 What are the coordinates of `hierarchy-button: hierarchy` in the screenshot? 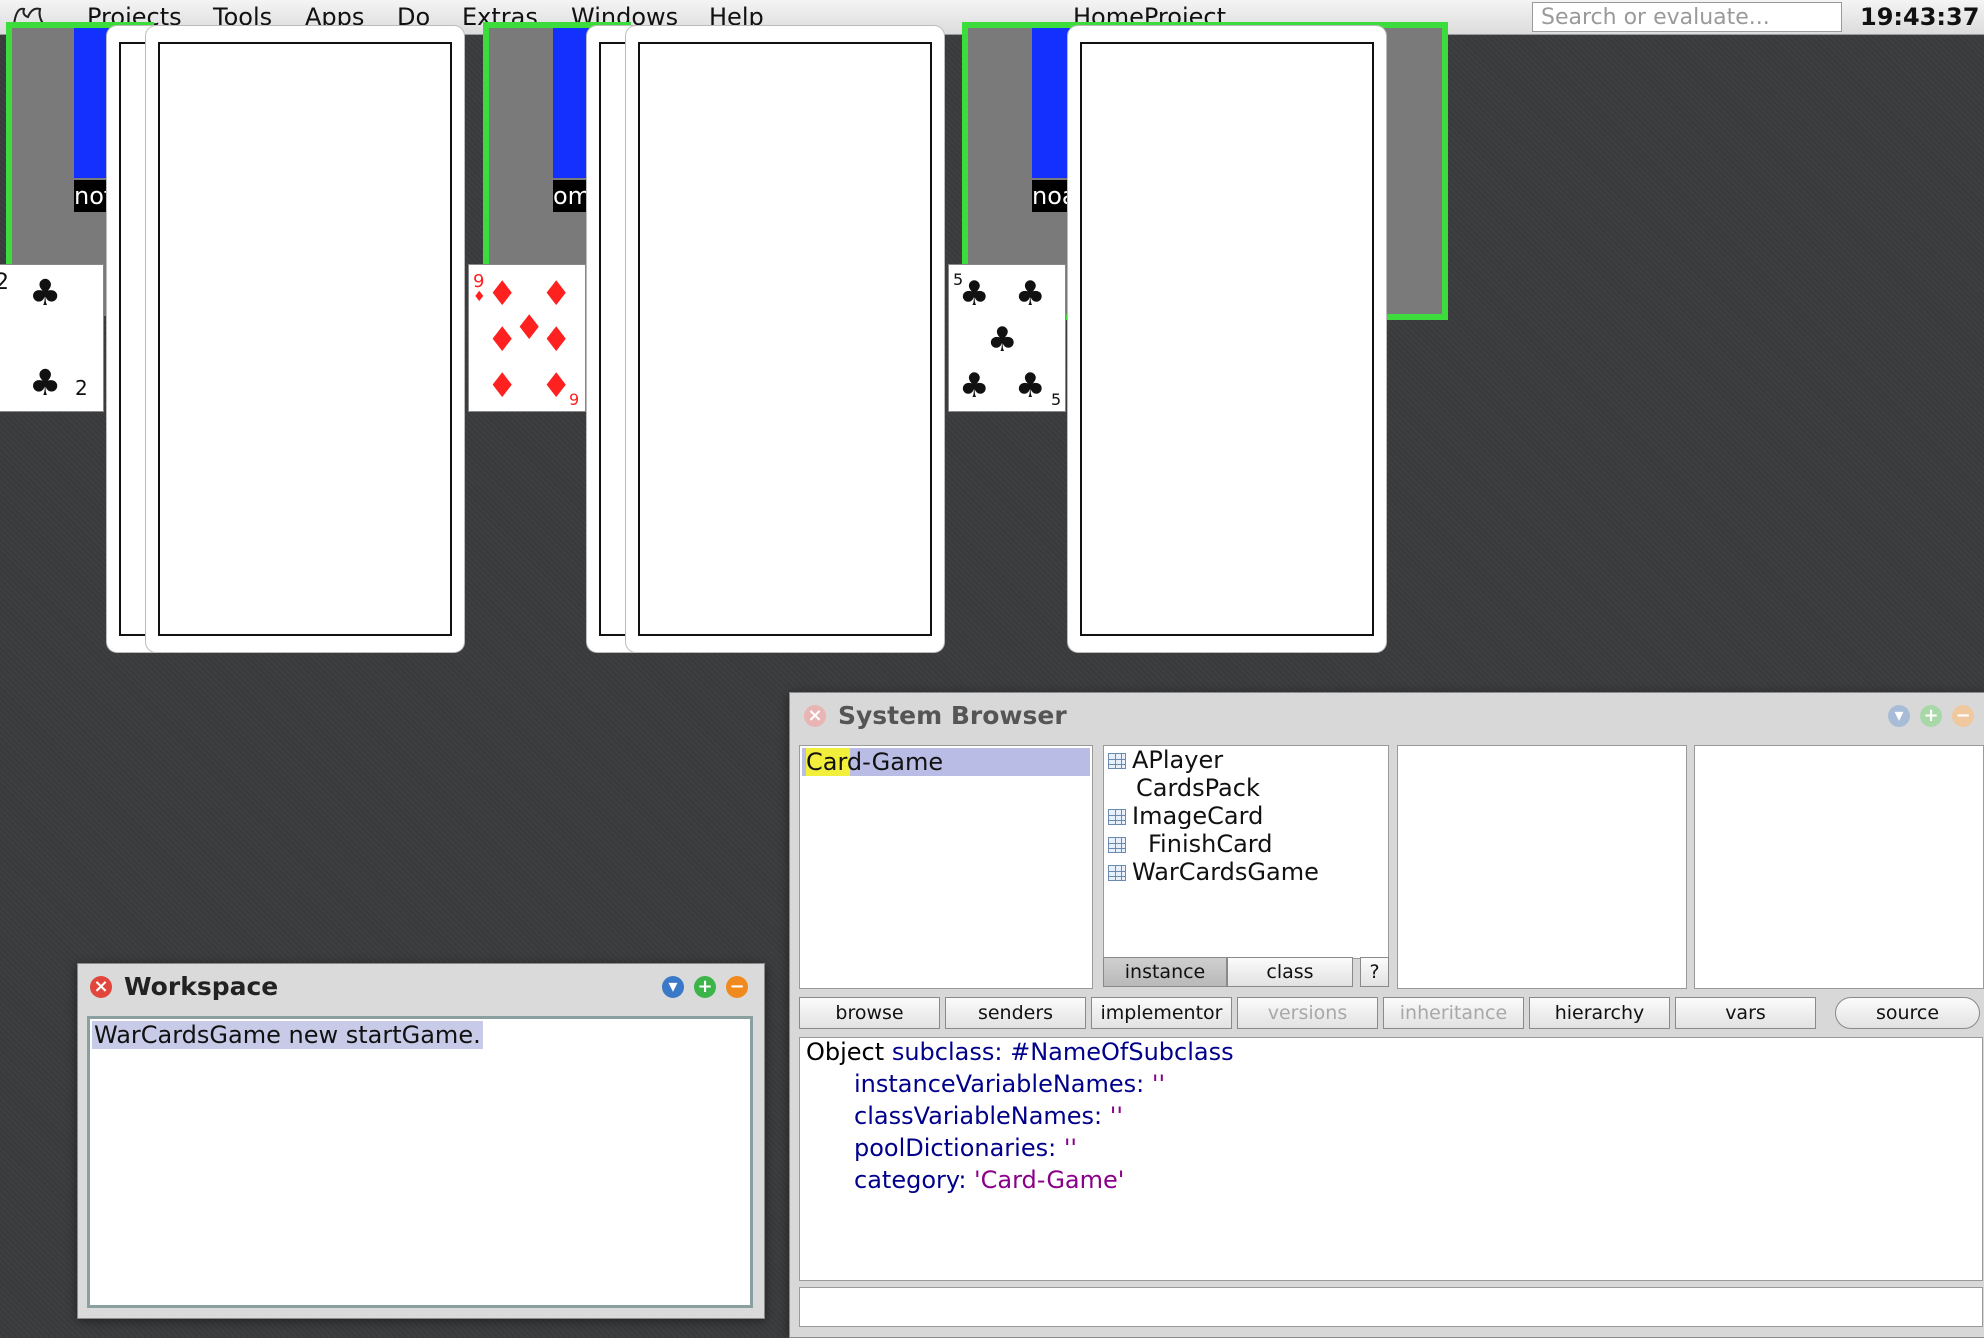 It's located at (1599, 1013).